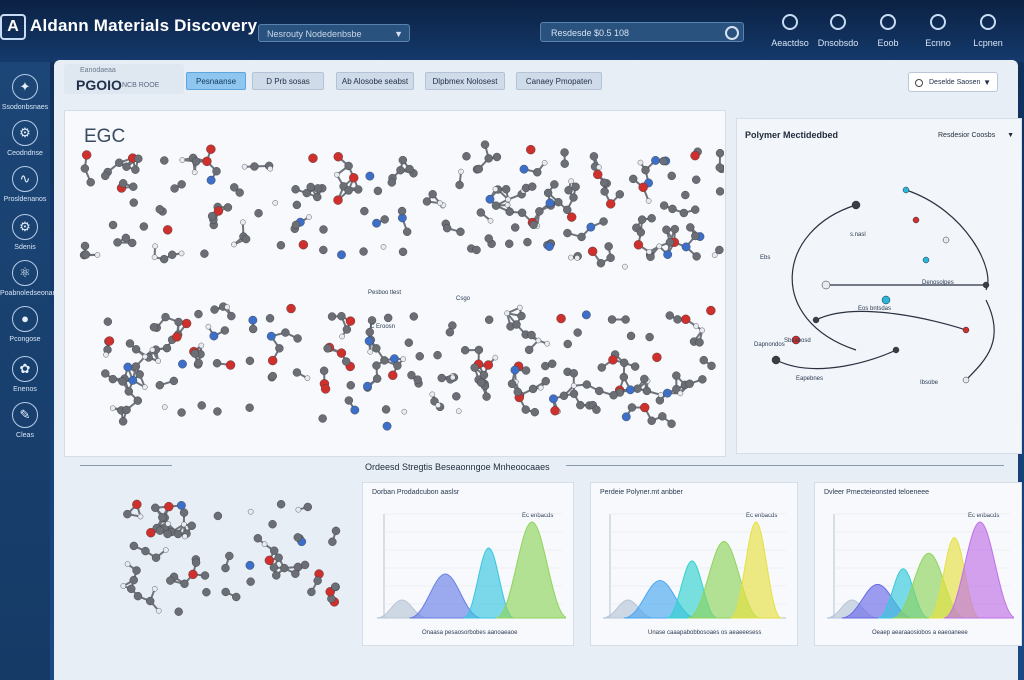 Image resolution: width=1024 pixels, height=680 pixels. Describe the element at coordinates (810, 379) in the screenshot. I see `polymer-node-label: Eapebnes` at that location.